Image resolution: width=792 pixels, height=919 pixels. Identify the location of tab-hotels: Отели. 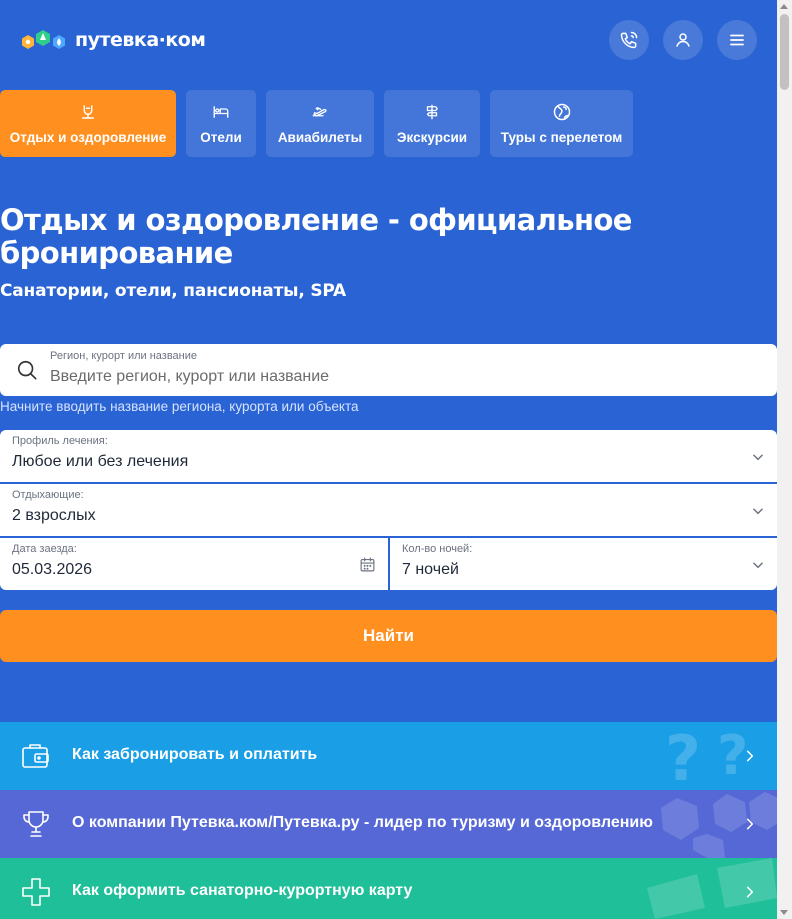
(221, 123).